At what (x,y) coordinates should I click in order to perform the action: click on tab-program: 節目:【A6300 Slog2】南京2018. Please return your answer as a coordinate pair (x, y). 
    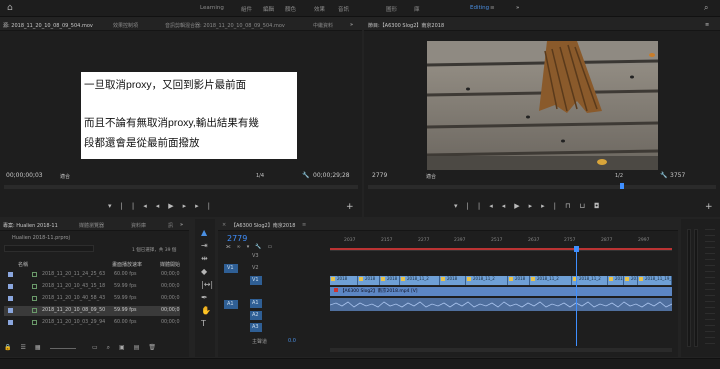
    Looking at the image, I should click on (406, 25).